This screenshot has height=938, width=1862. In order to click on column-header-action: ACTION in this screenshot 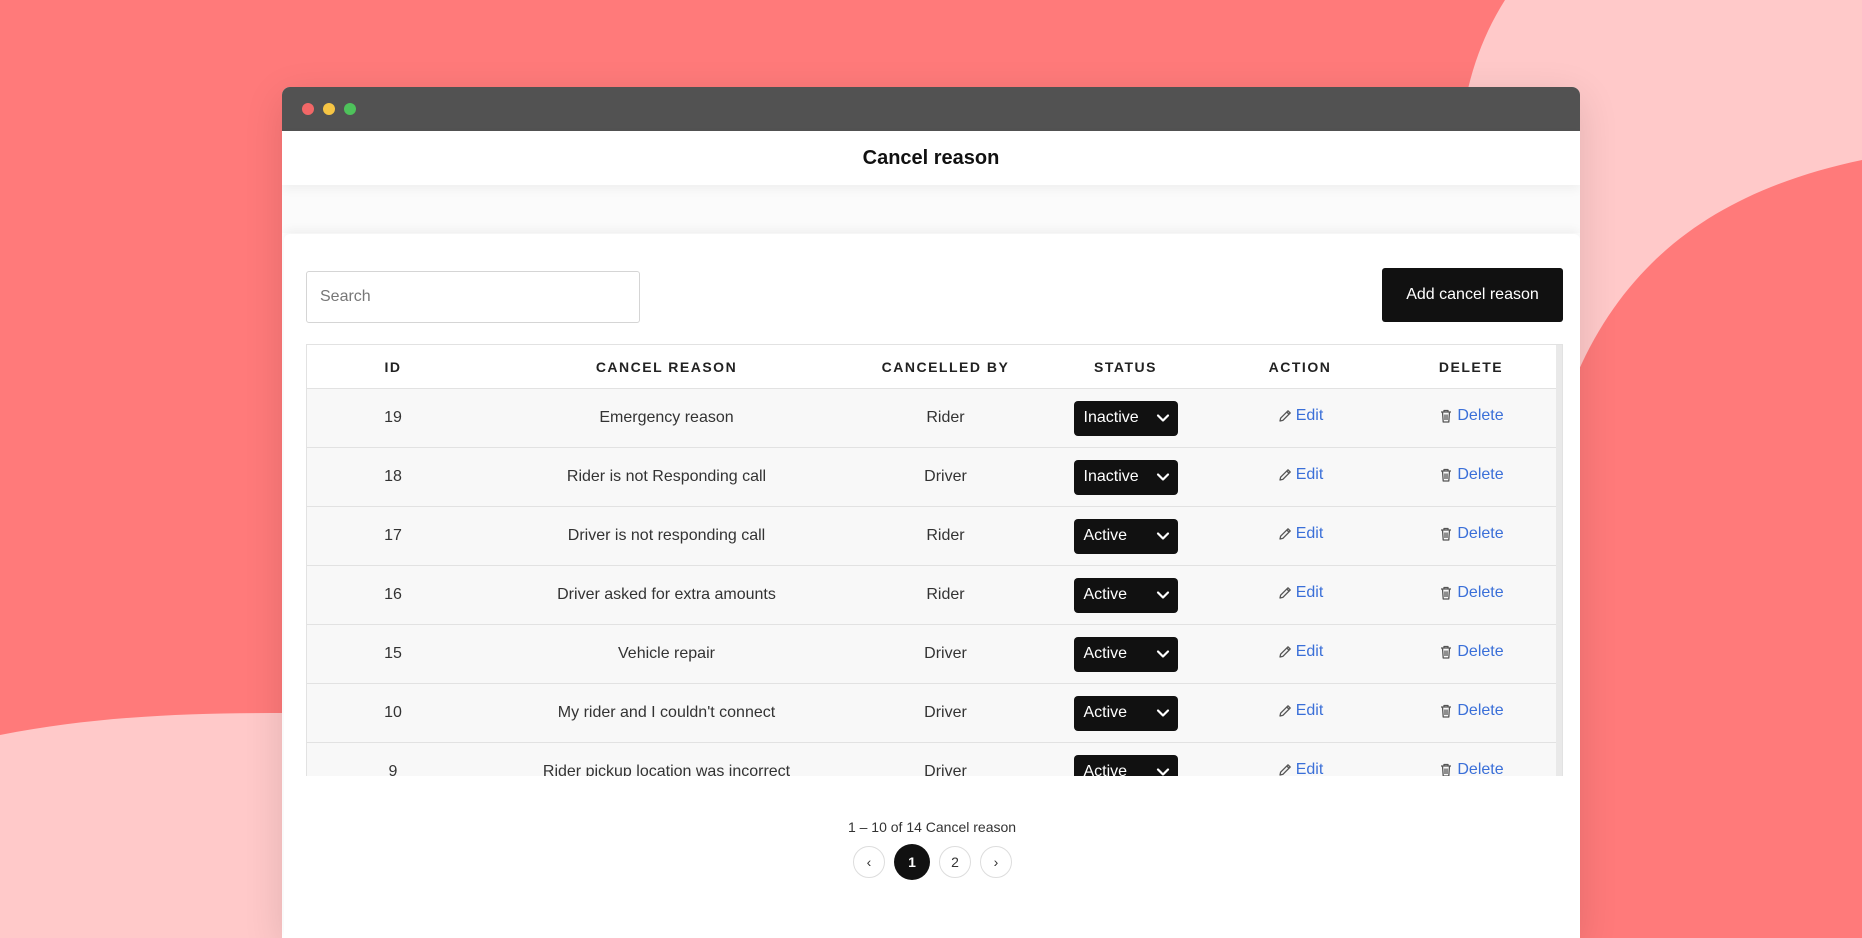, I will do `click(1300, 367)`.